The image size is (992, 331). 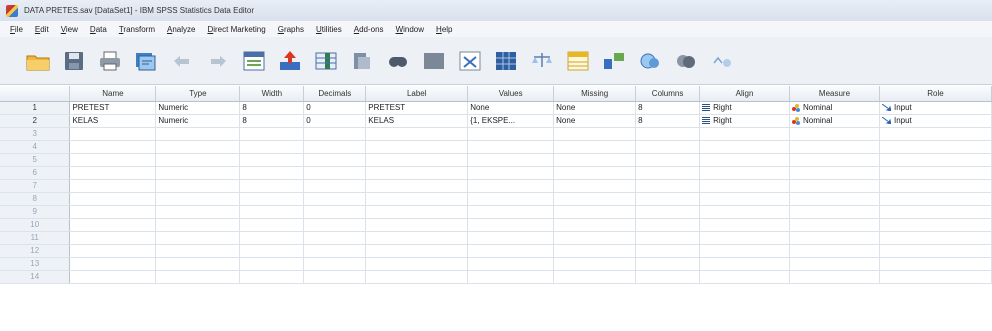 I want to click on menu-add-ons: Add-ons, so click(x=371, y=29).